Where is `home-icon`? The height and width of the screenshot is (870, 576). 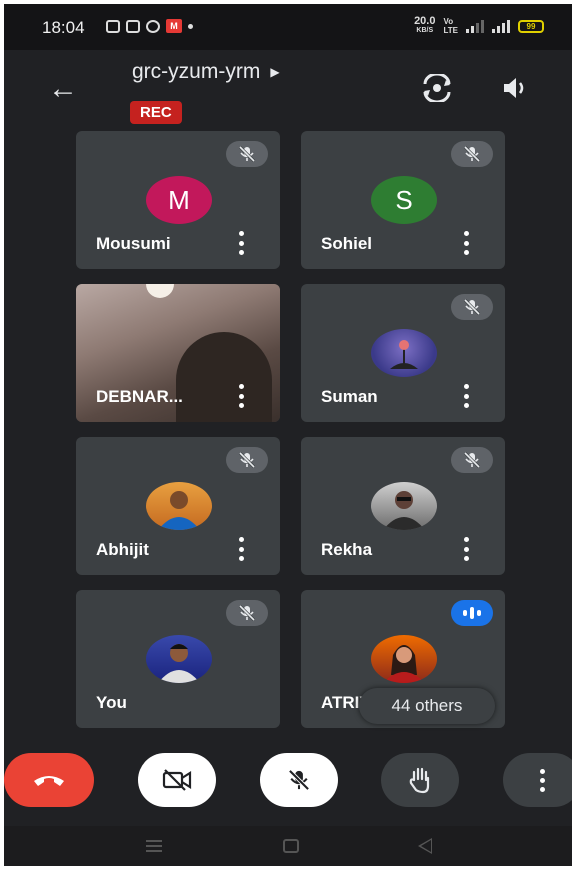
home-icon is located at coordinates (291, 846).